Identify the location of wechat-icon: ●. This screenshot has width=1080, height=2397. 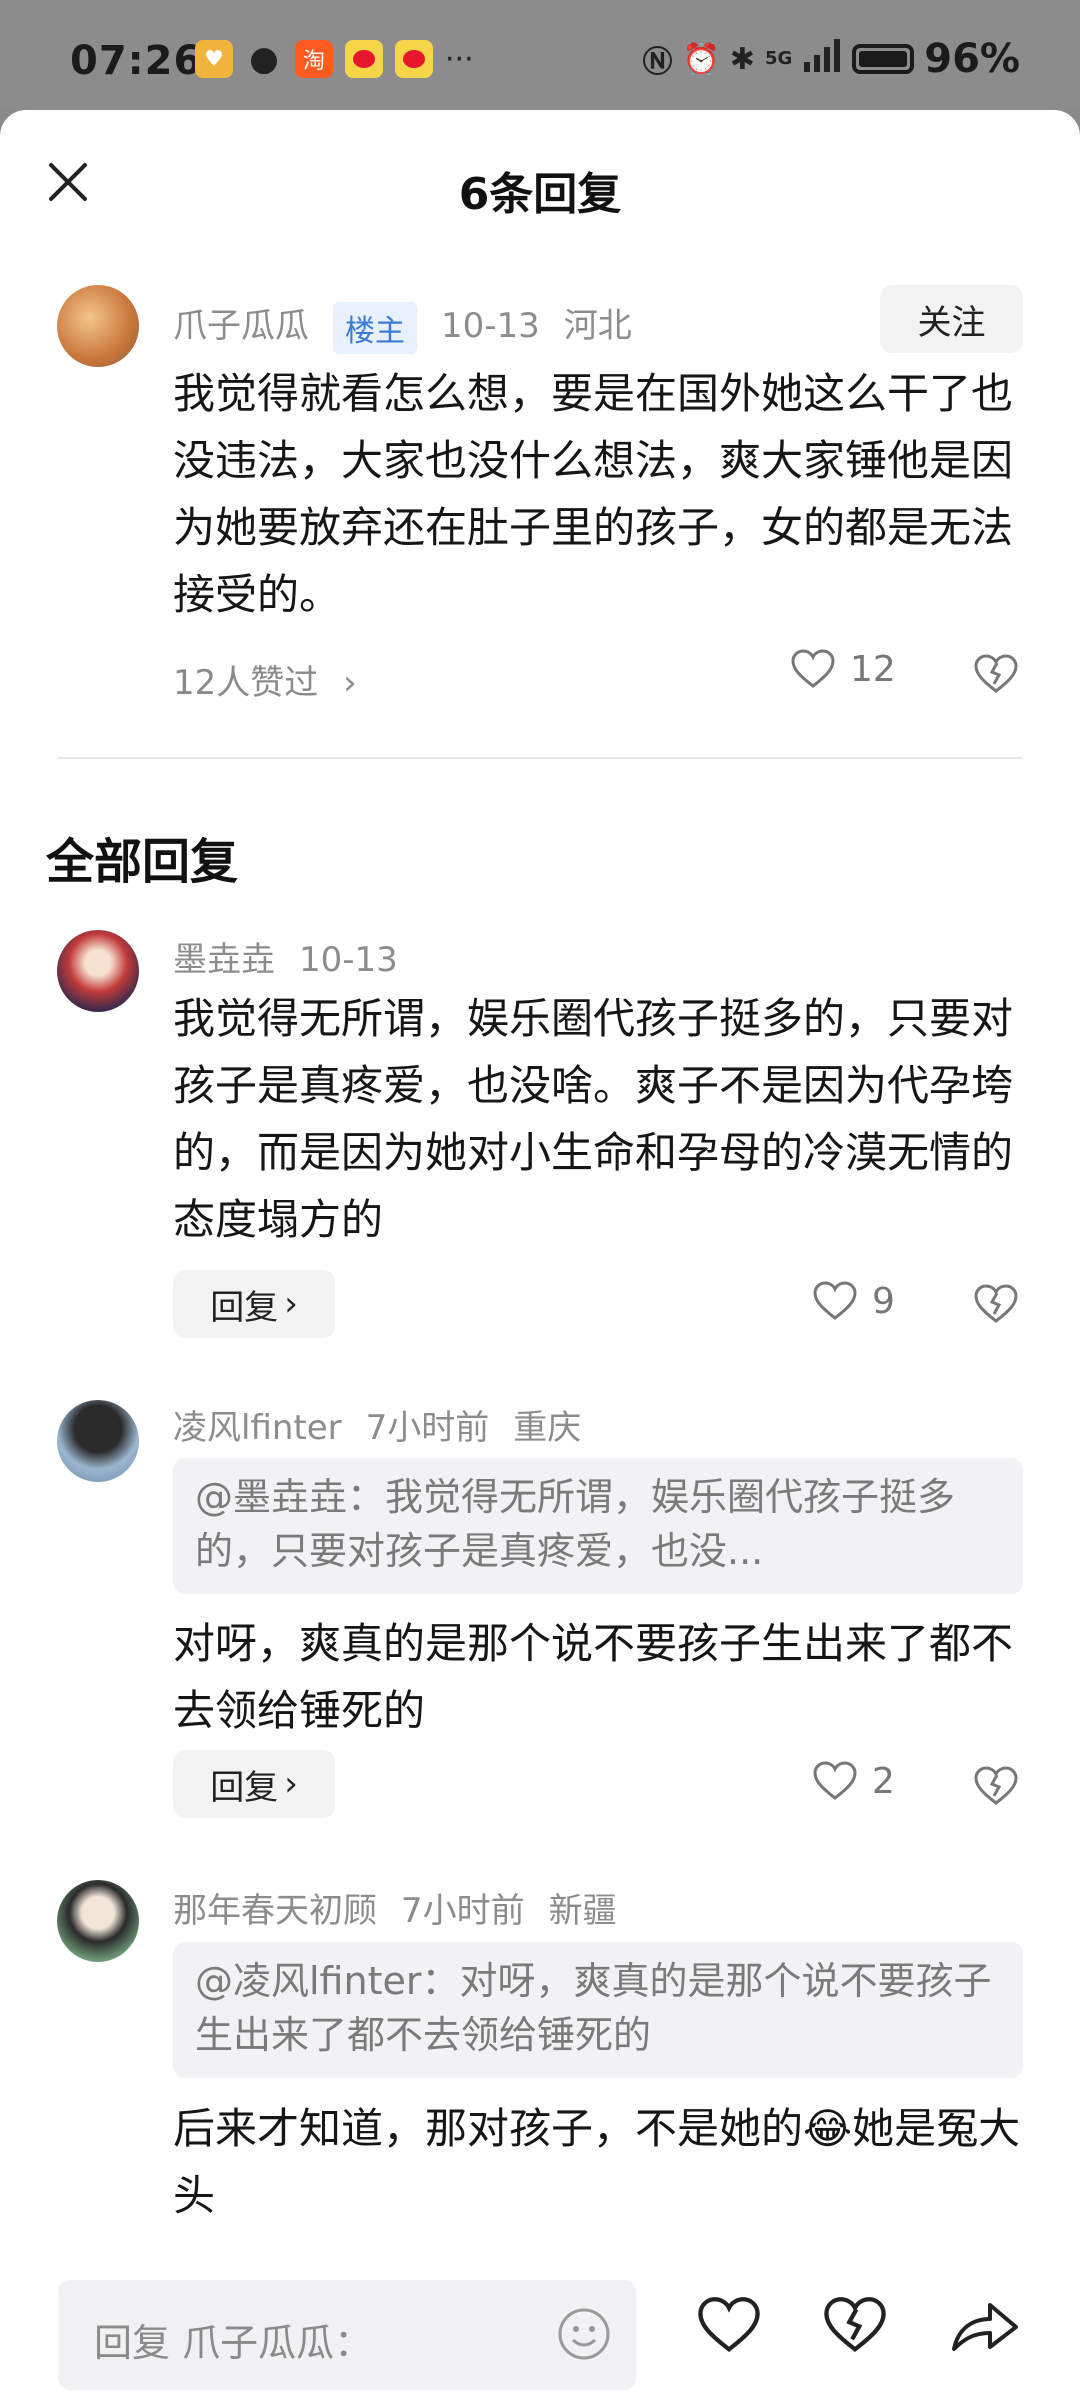
(264, 59).